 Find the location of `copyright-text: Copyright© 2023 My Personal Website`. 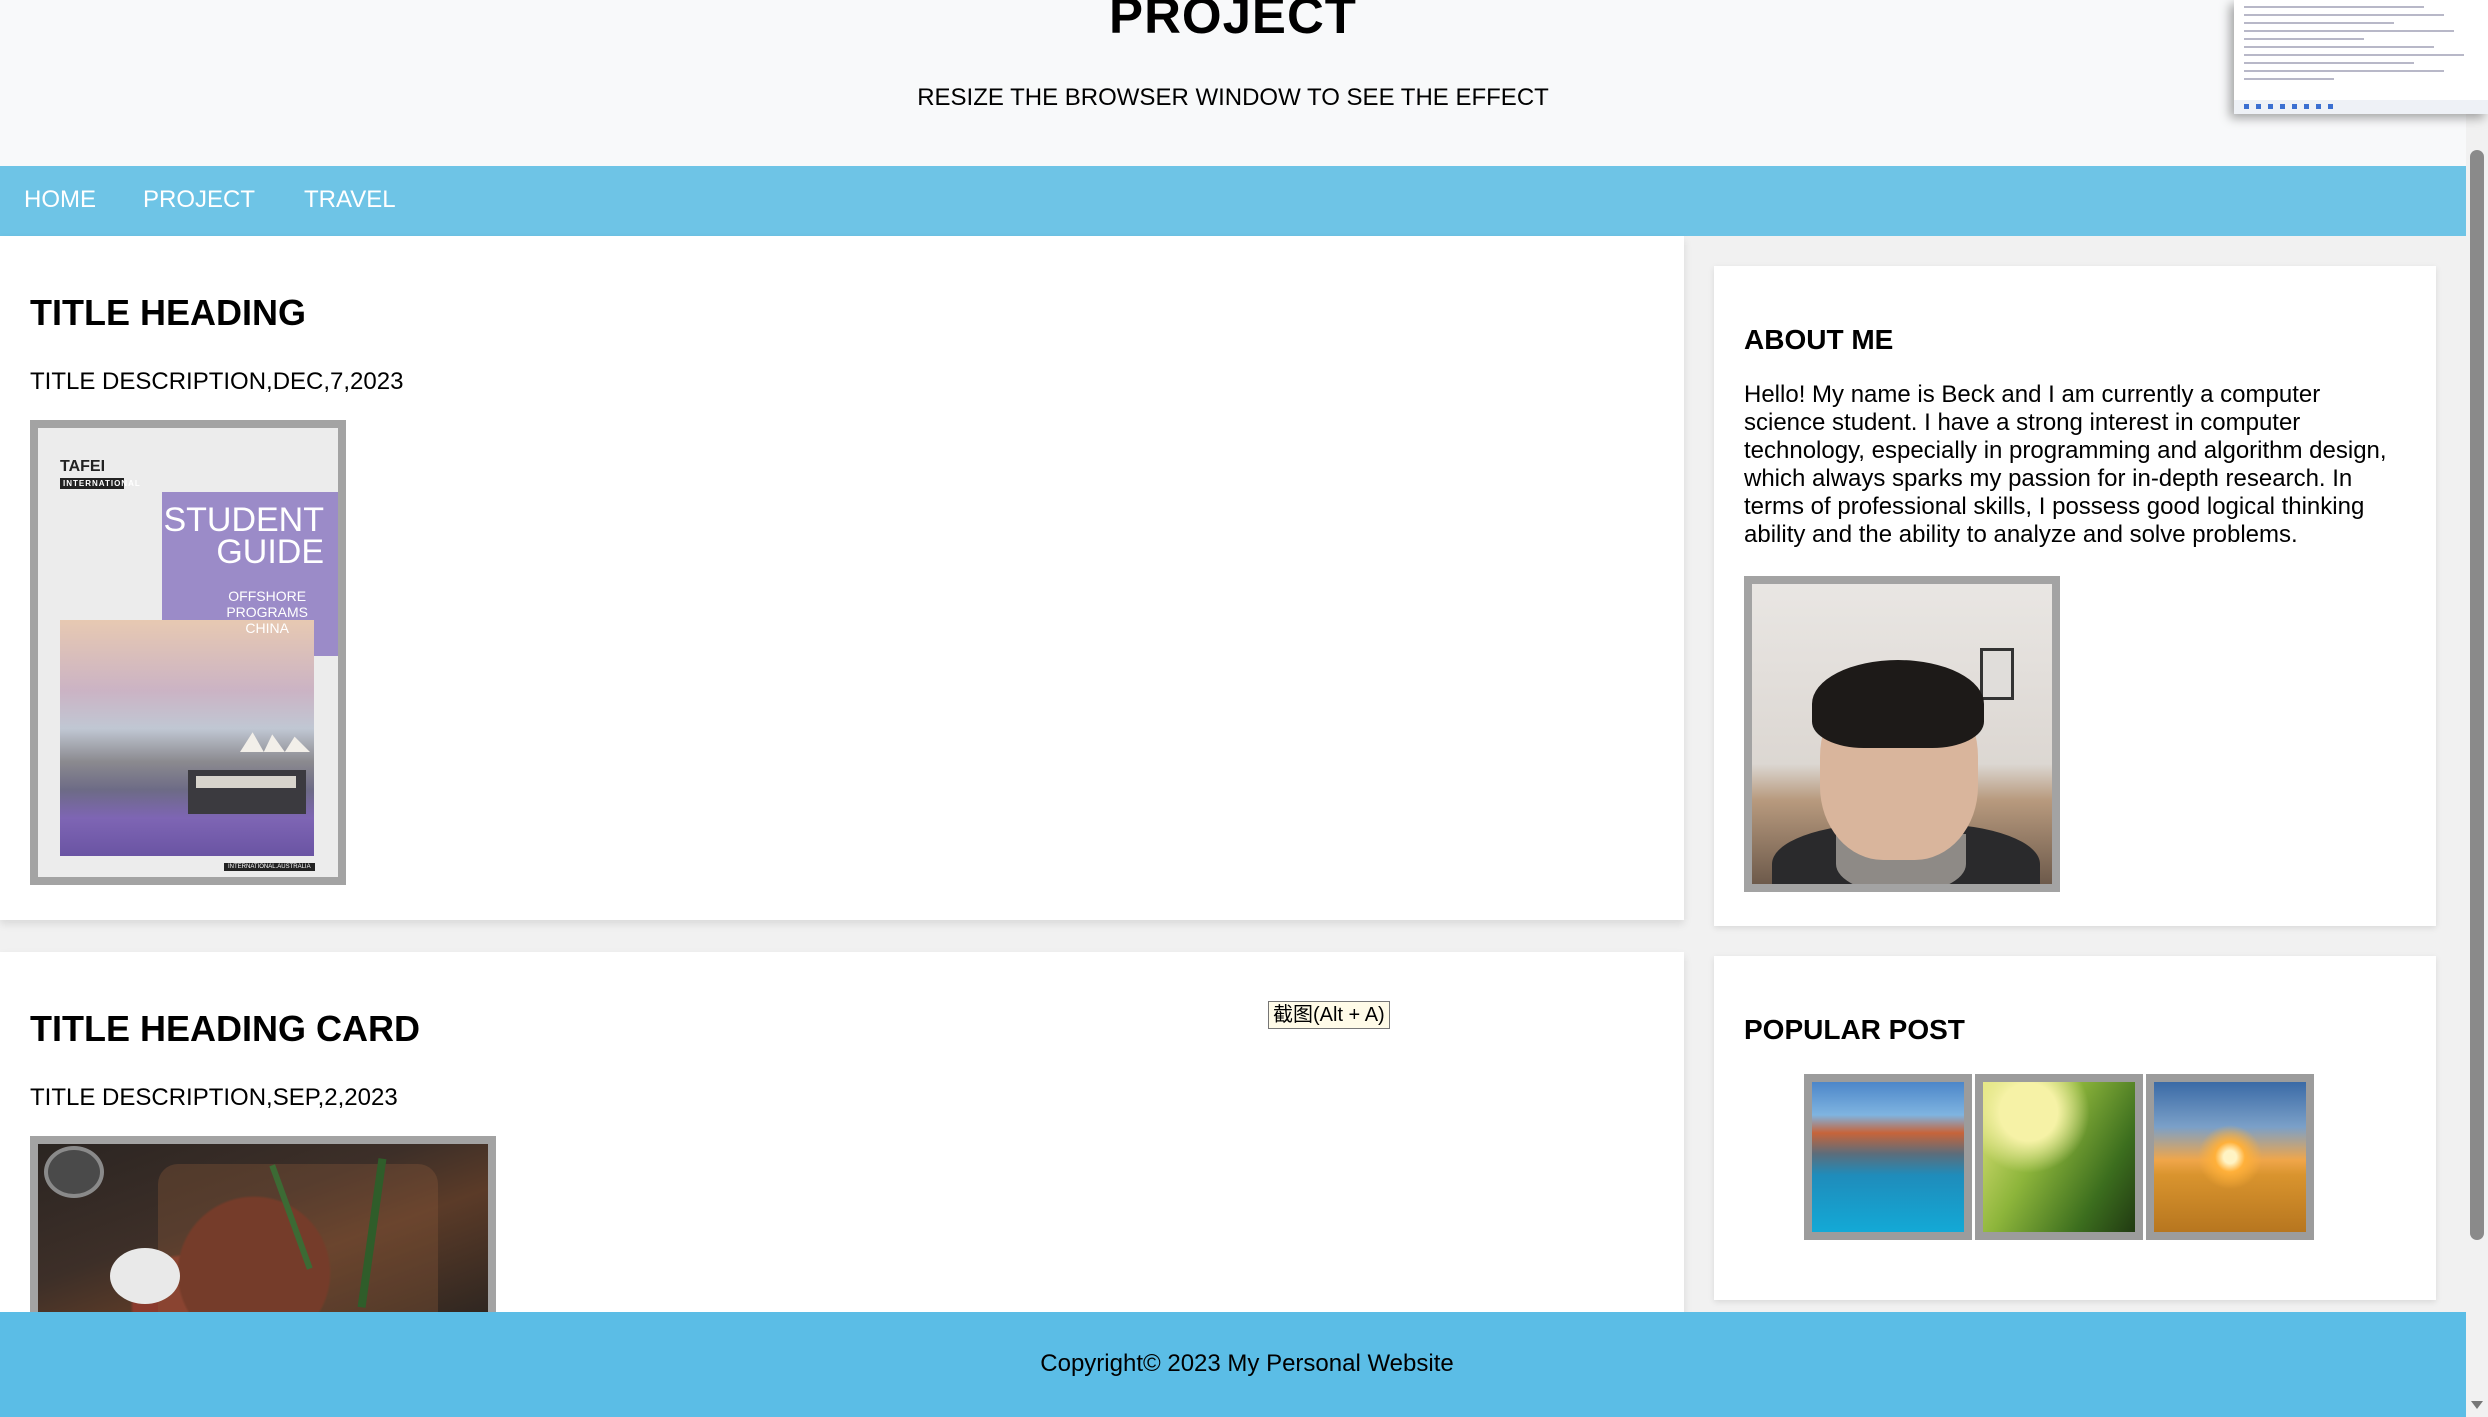

copyright-text: Copyright© 2023 My Personal Website is located at coordinates (1247, 1363).